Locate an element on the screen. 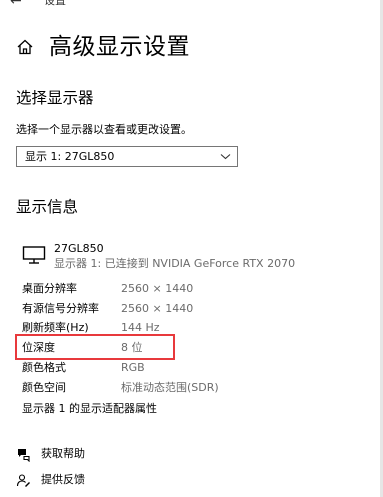 This screenshot has width=383, height=497. display-adapter-properties-link: 显示器 1 的显示适配器属性 is located at coordinates (89, 409).